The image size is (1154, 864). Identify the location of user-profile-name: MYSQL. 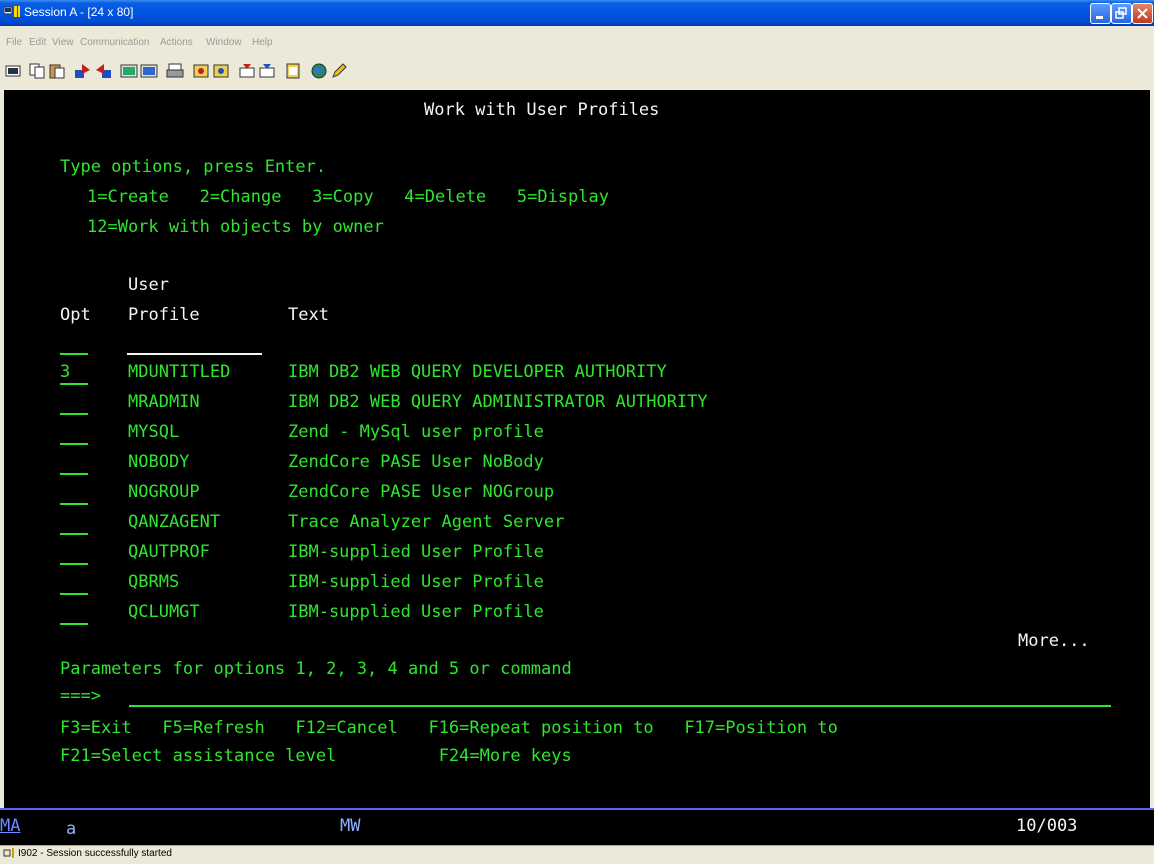
(154, 432).